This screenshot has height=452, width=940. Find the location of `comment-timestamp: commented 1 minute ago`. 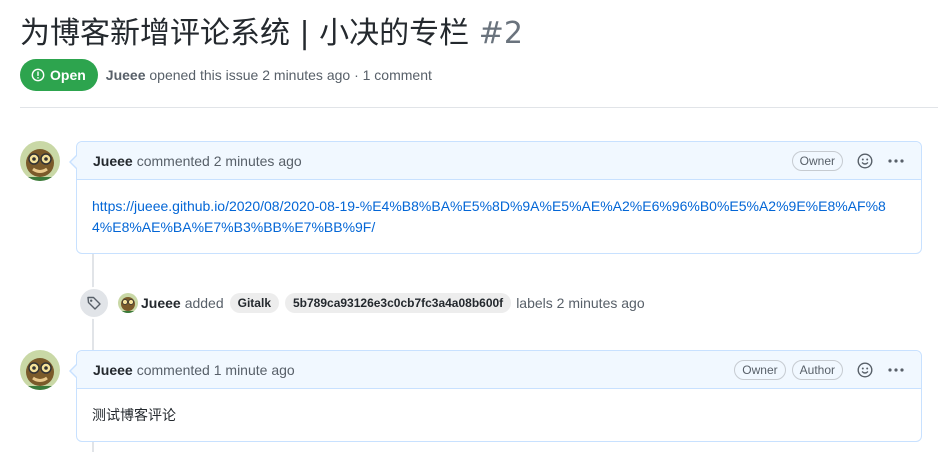

comment-timestamp: commented 1 minute ago is located at coordinates (215, 369).